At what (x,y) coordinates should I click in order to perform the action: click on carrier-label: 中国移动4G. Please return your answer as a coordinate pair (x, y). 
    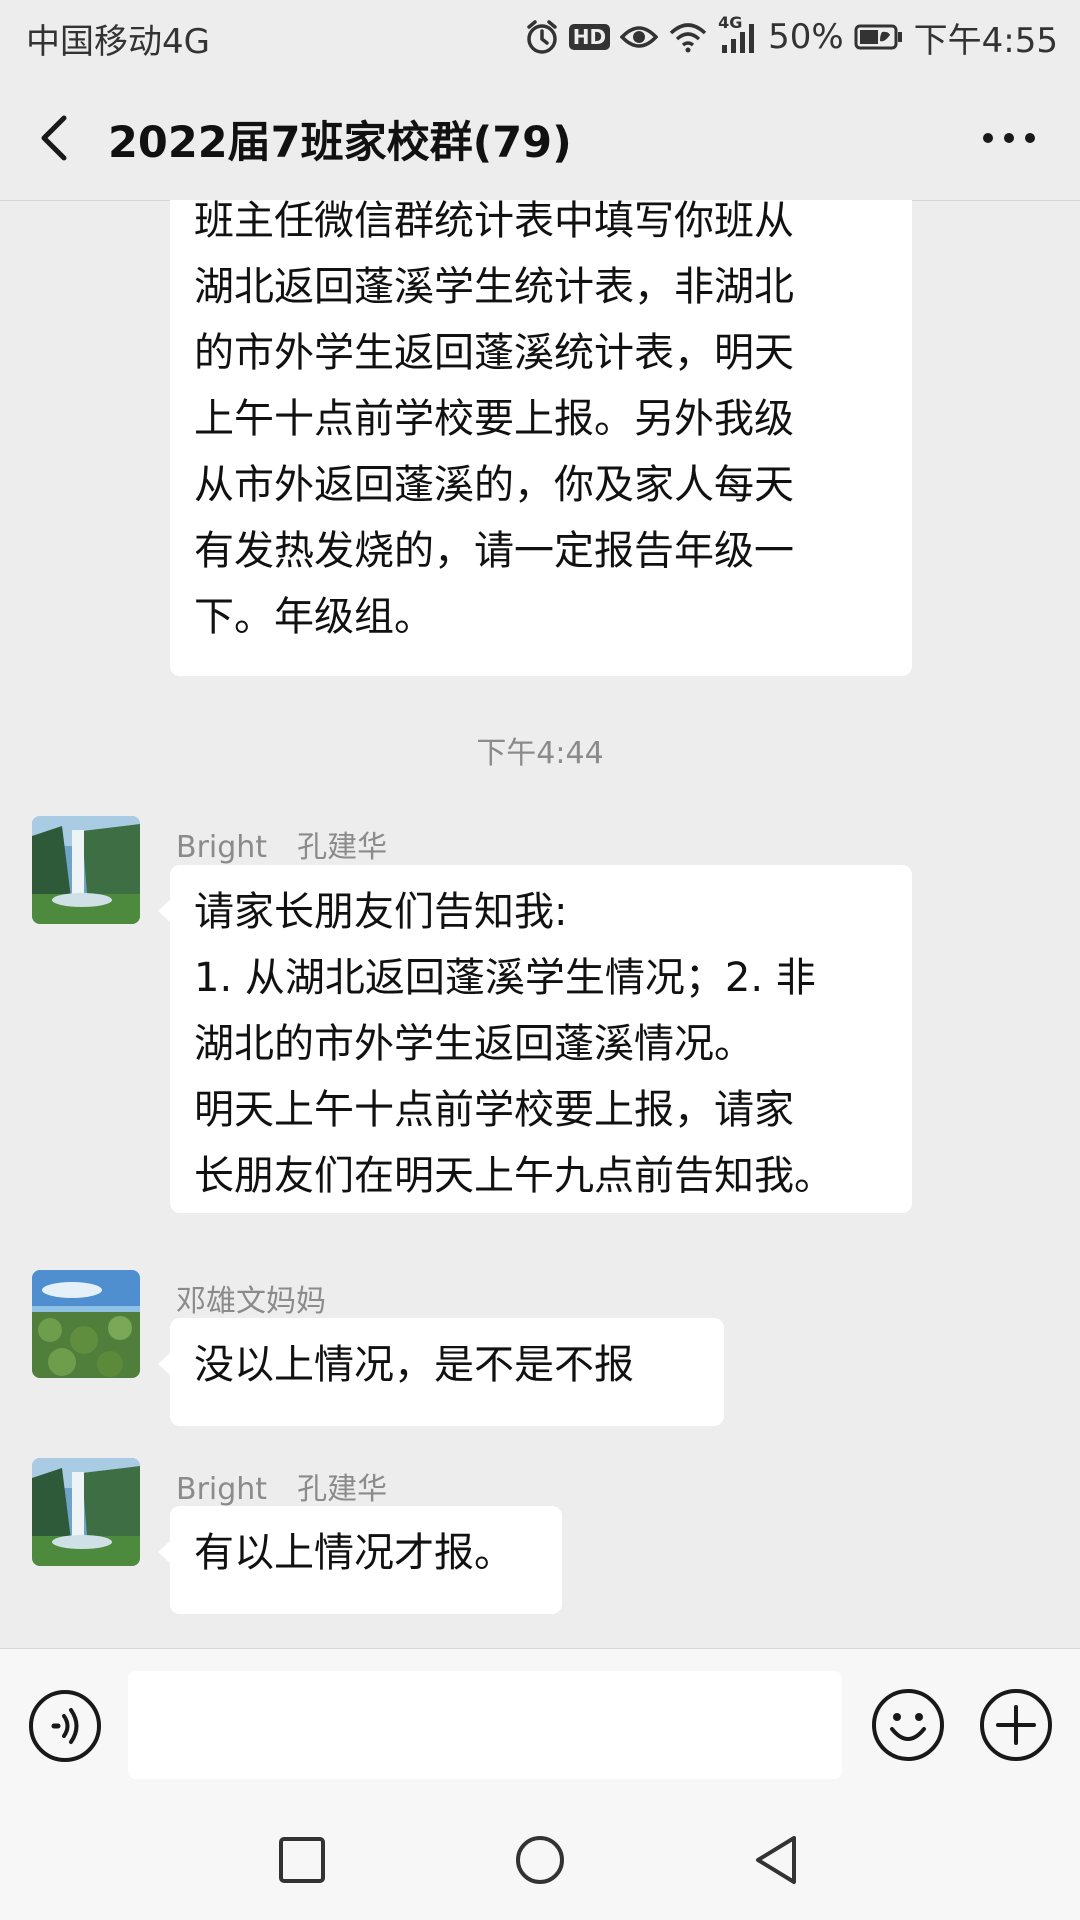
    Looking at the image, I should click on (118, 42).